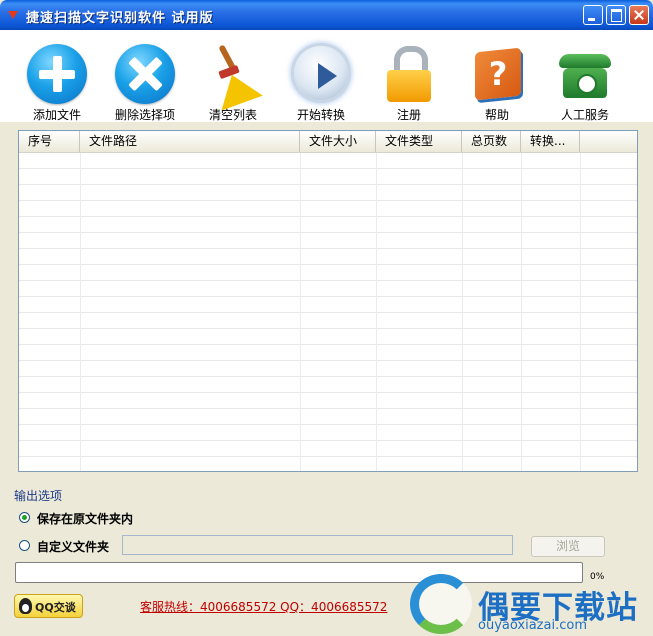 The height and width of the screenshot is (636, 653). I want to click on add-file-label: 添加文件, so click(56, 115).